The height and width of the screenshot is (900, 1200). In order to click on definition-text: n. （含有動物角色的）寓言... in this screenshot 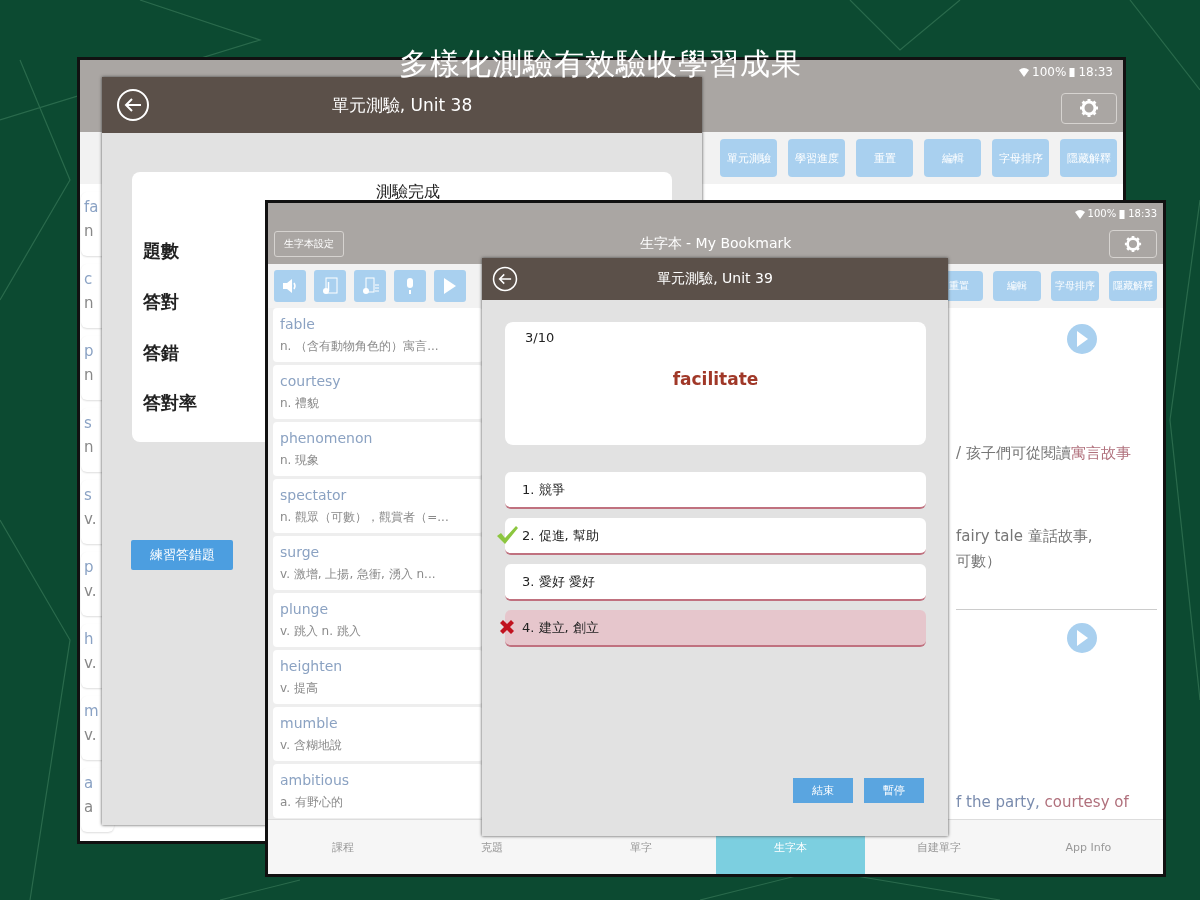, I will do `click(360, 346)`.